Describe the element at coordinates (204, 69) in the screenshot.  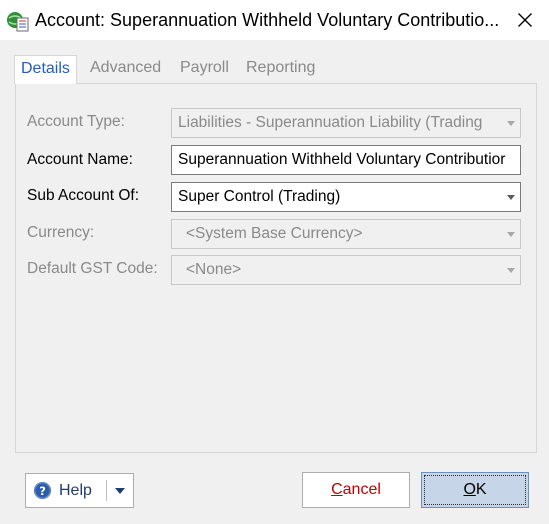
I see `tab-payroll: Payroll` at that location.